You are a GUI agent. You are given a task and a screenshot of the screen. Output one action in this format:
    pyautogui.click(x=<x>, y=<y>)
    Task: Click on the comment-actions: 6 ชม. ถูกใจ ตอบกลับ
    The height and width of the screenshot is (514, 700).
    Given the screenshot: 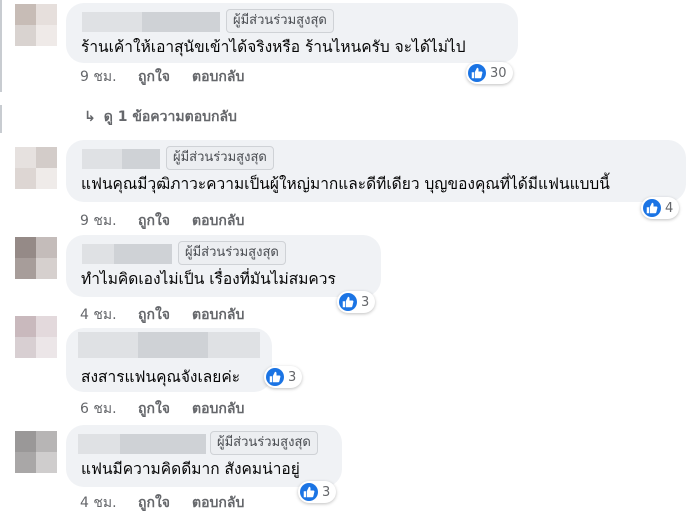 What is the action you would take?
    pyautogui.click(x=162, y=409)
    